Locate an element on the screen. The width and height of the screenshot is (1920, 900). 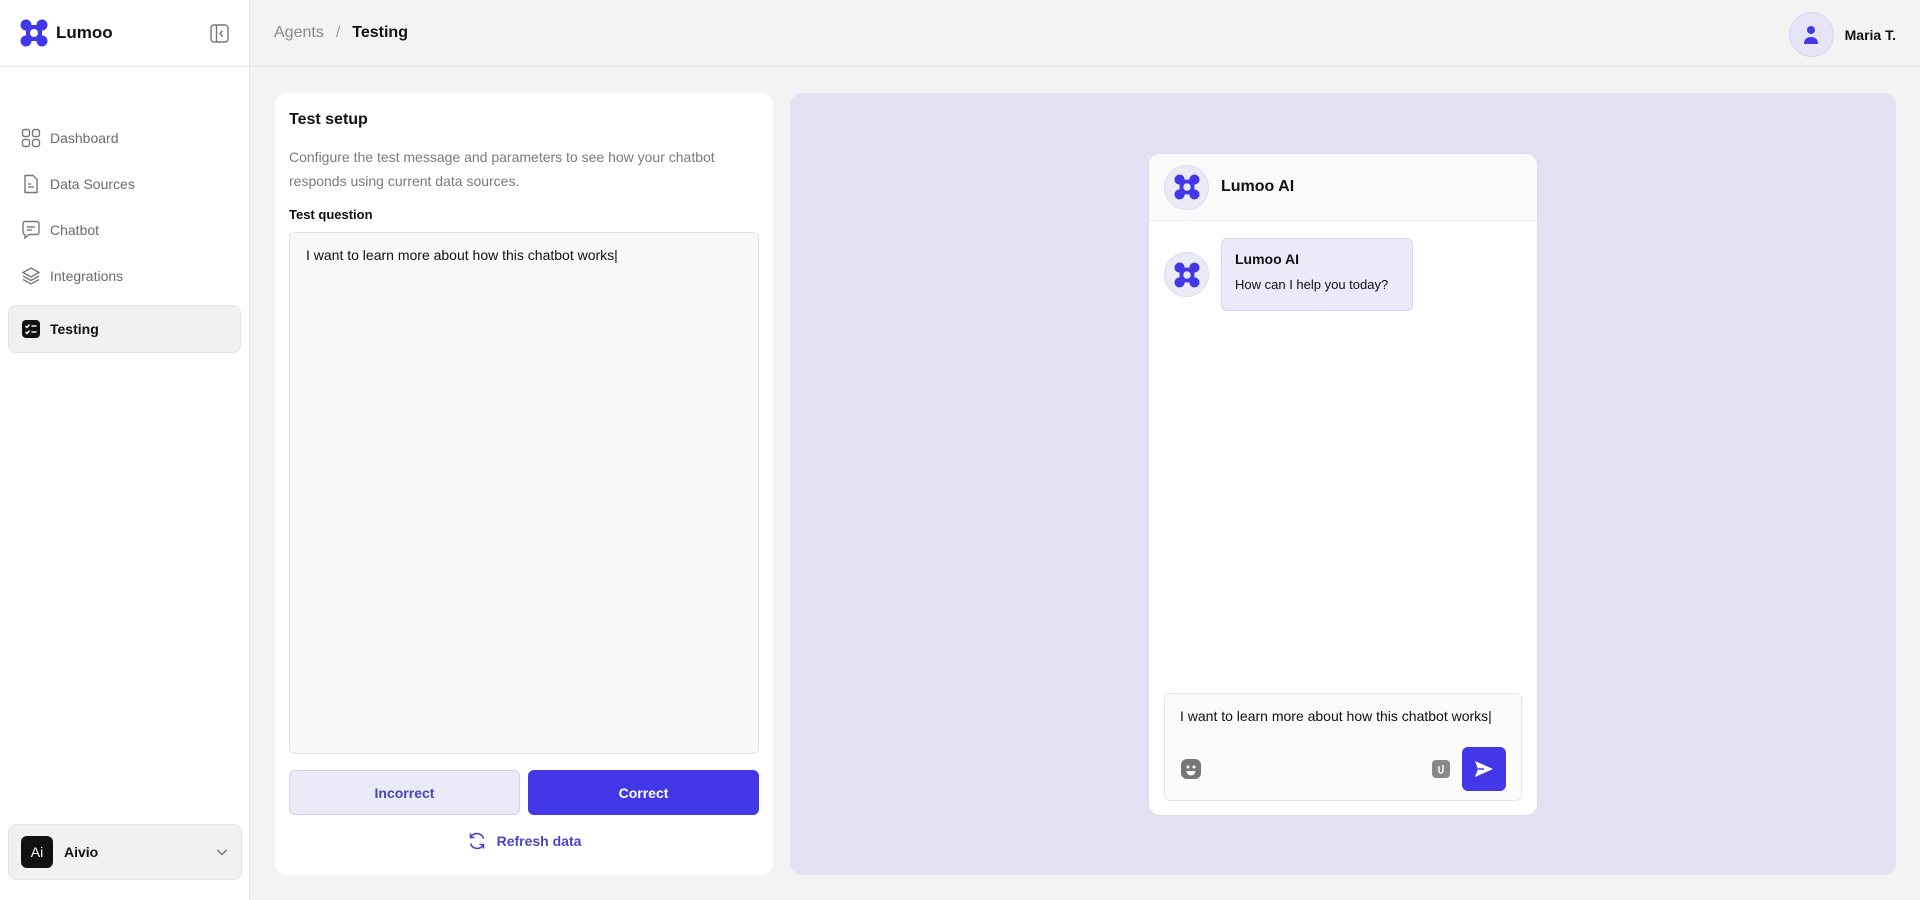
refresh-icon is located at coordinates (476, 841).